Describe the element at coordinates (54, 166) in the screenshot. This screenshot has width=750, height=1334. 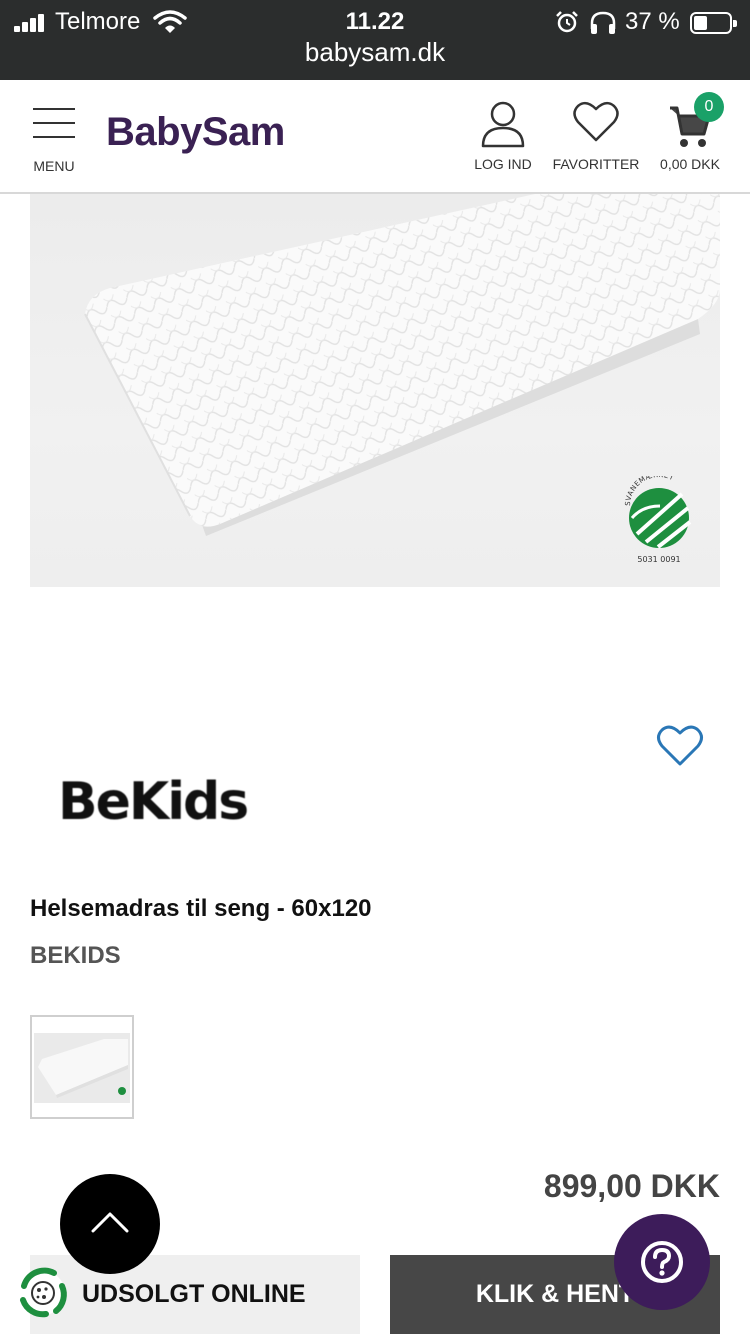
I see `menu-label: MENU` at that location.